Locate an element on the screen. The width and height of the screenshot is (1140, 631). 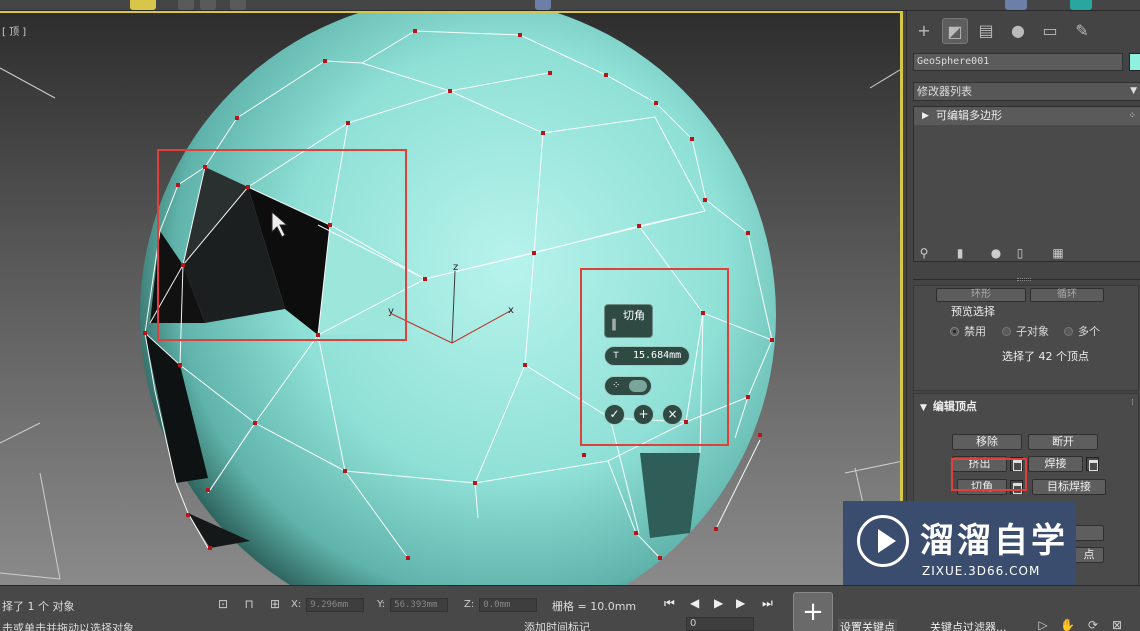
command-panel-tabs: + ◩ ▤ ● ▭ ✎ is located at coordinates (1024, 32).